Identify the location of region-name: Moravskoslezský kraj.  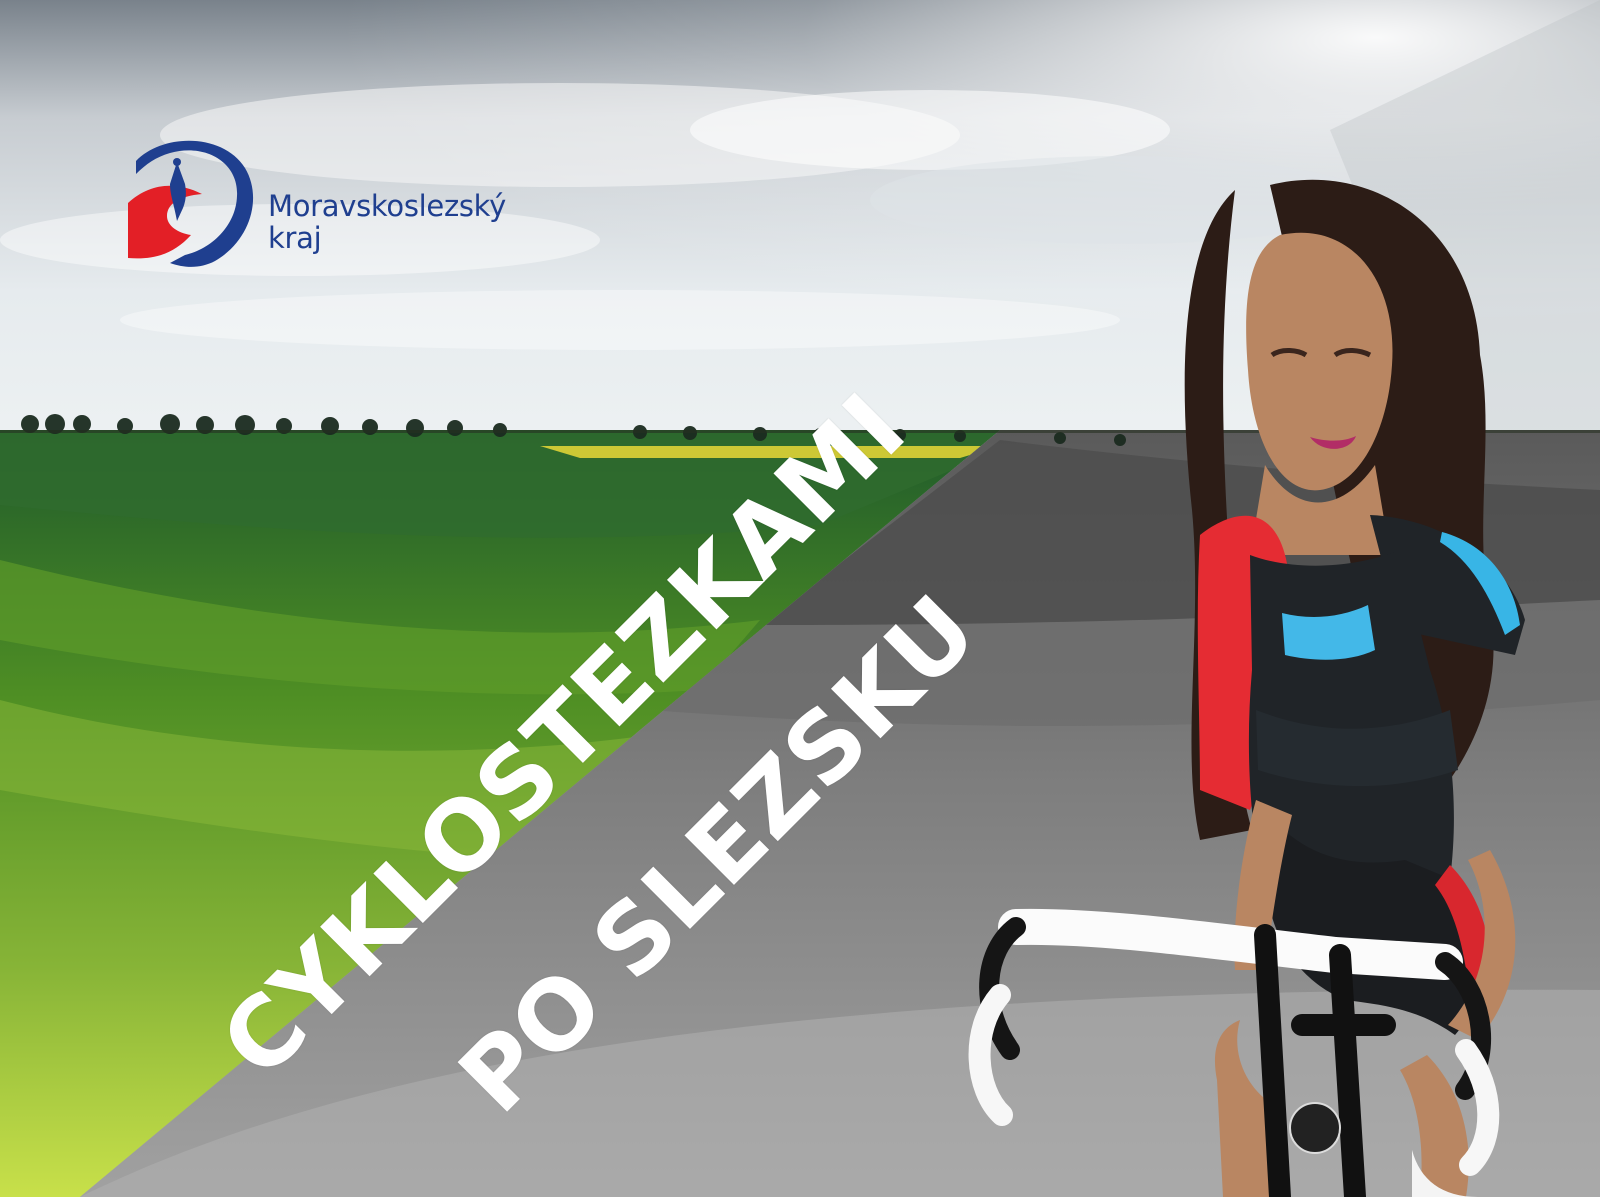
(387, 222).